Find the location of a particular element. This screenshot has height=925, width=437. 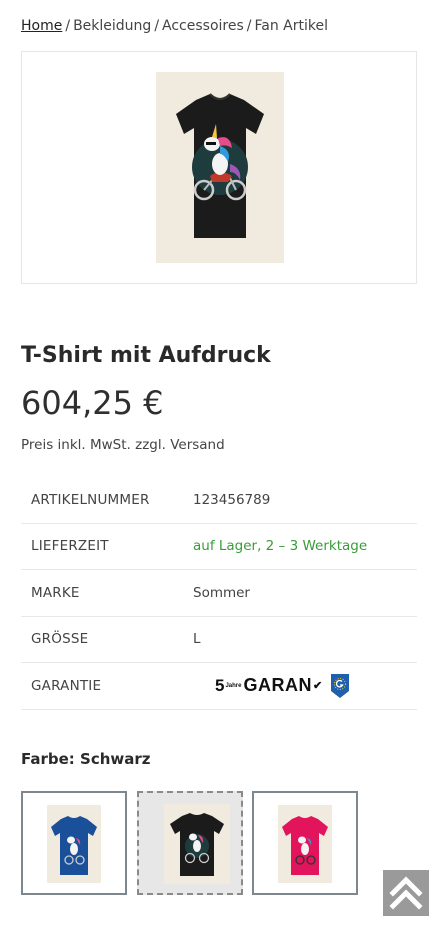

guarantee-years-number: 5 is located at coordinates (220, 685).